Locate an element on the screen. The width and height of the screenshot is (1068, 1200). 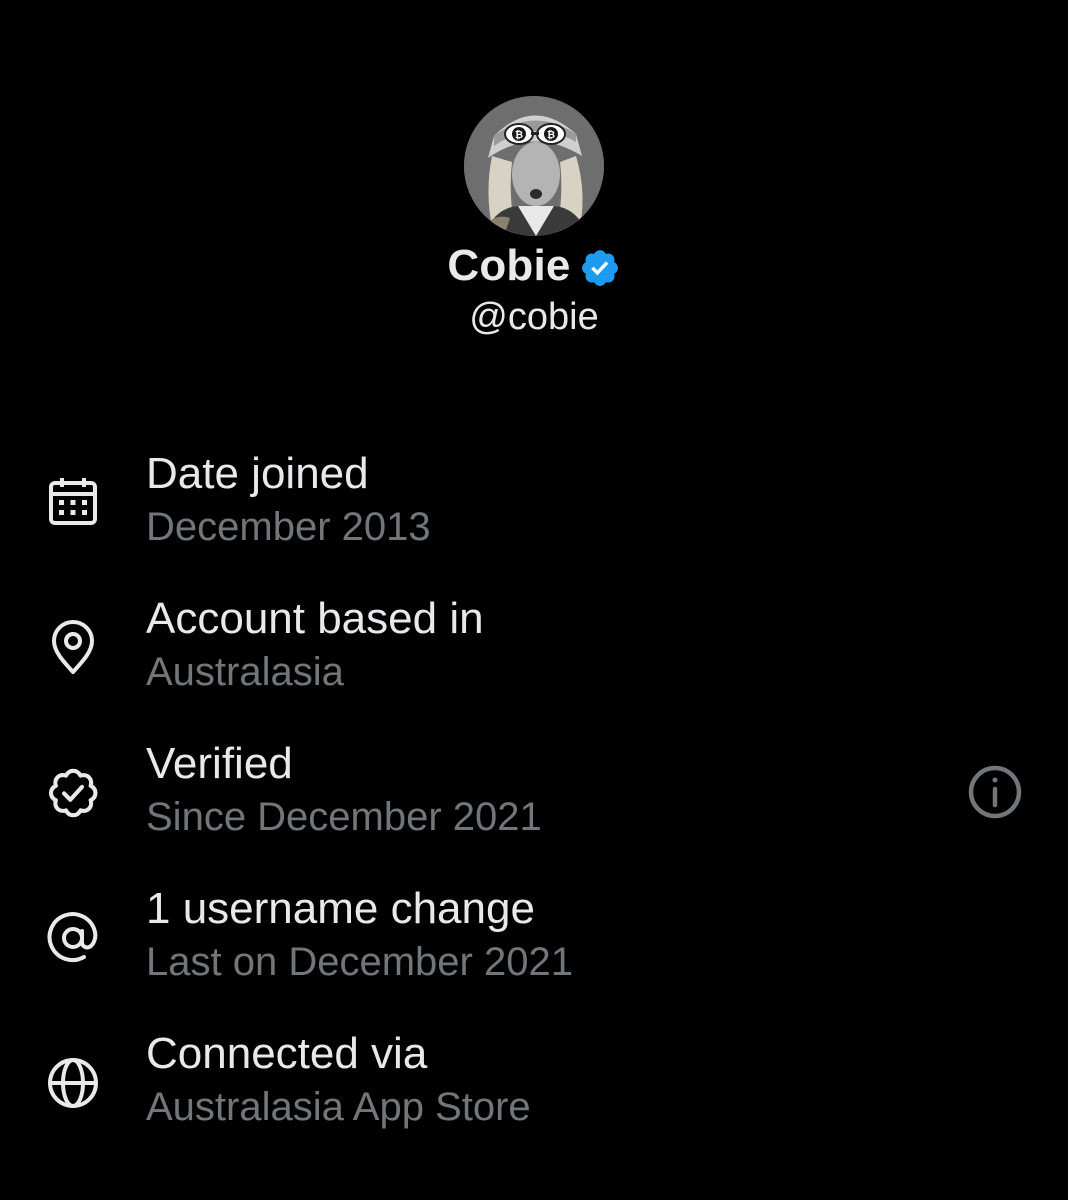
info-row-subtitle: December 2013 is located at coordinates (288, 527).